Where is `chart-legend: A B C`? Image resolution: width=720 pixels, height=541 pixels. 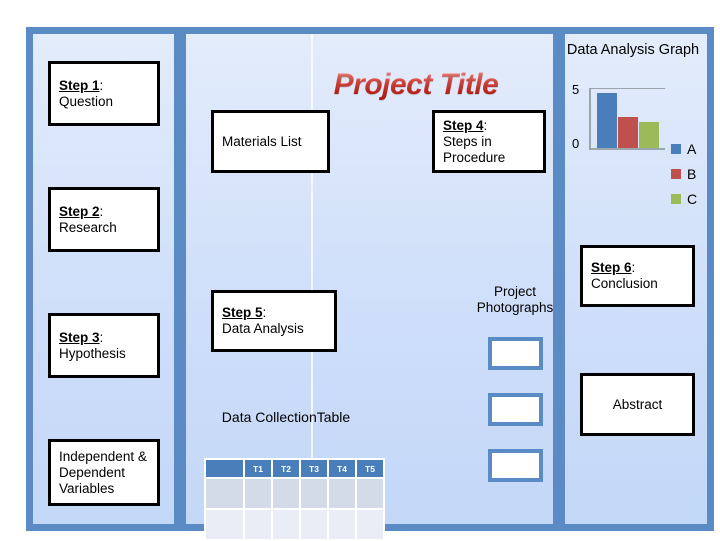
chart-legend: A B C is located at coordinates (684, 173).